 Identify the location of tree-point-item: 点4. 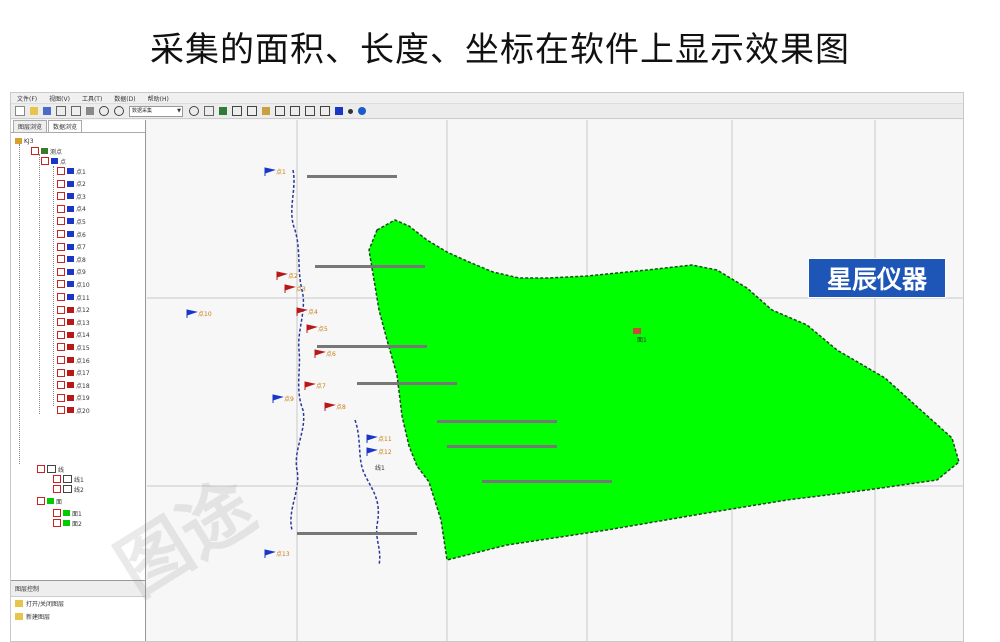
(71, 209).